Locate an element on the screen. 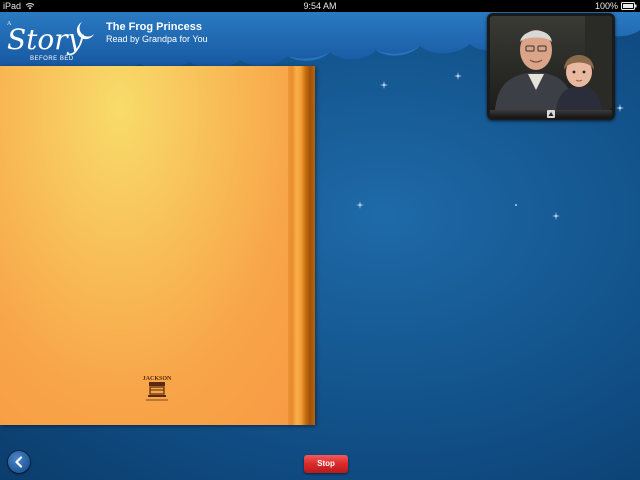  book-spine is located at coordinates (301, 245).